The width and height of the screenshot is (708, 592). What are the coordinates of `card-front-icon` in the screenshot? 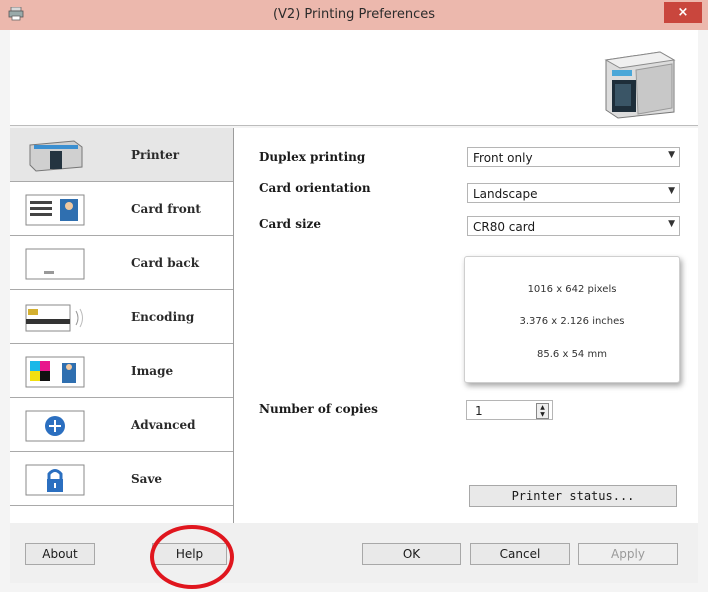 It's located at (55, 210).